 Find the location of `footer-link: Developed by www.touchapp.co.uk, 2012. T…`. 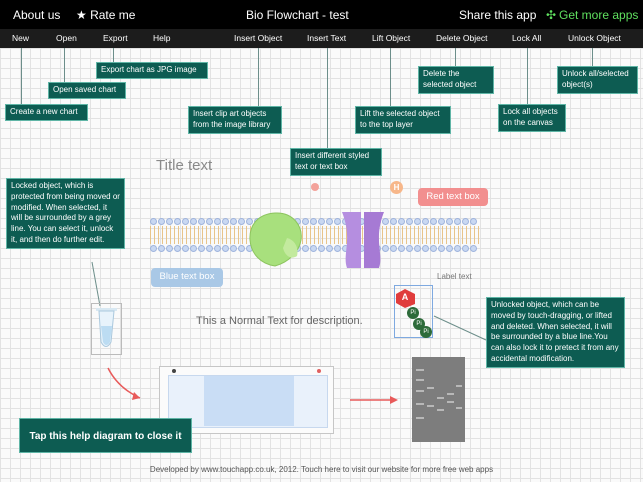

footer-link: Developed by www.touchapp.co.uk, 2012. T… is located at coordinates (321, 469).